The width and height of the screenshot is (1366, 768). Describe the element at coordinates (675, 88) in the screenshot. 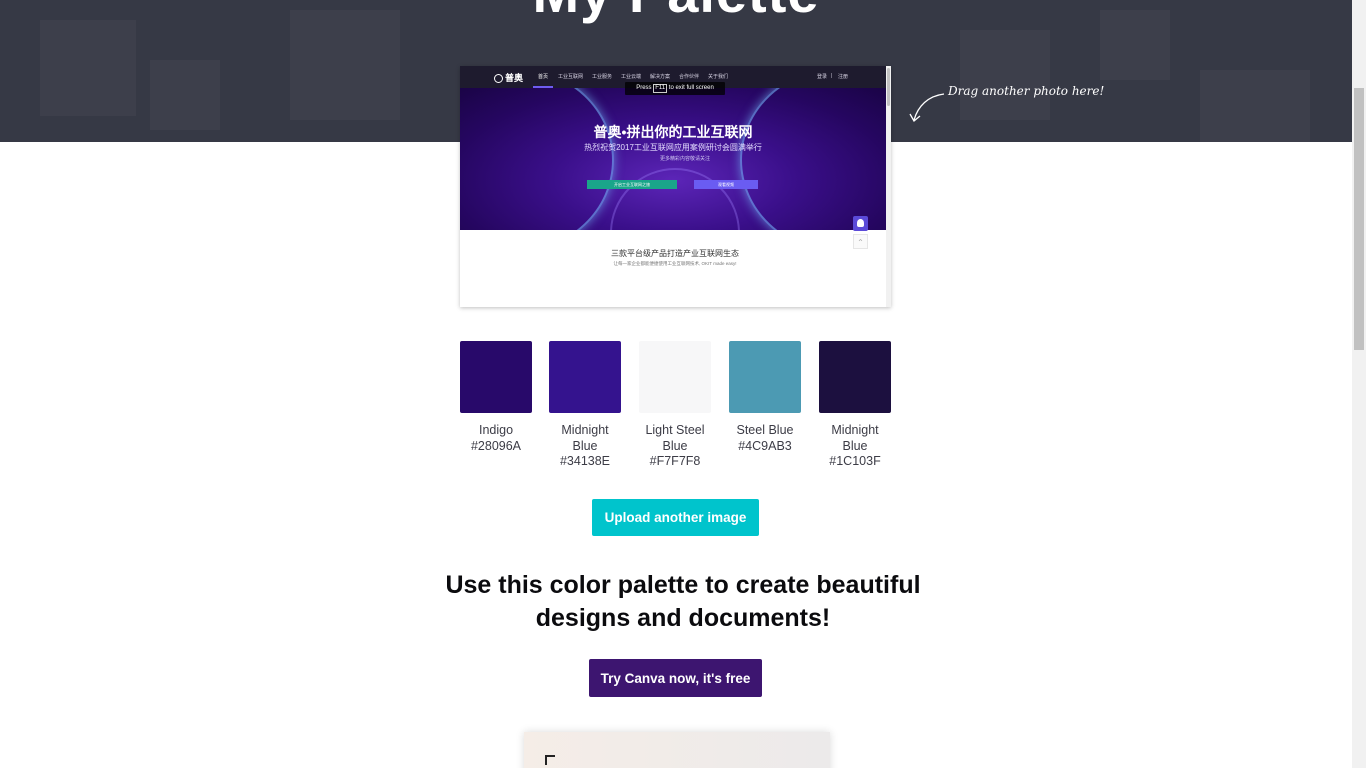

I see `fullscreen-notice: Press F11 to exit full screen` at that location.